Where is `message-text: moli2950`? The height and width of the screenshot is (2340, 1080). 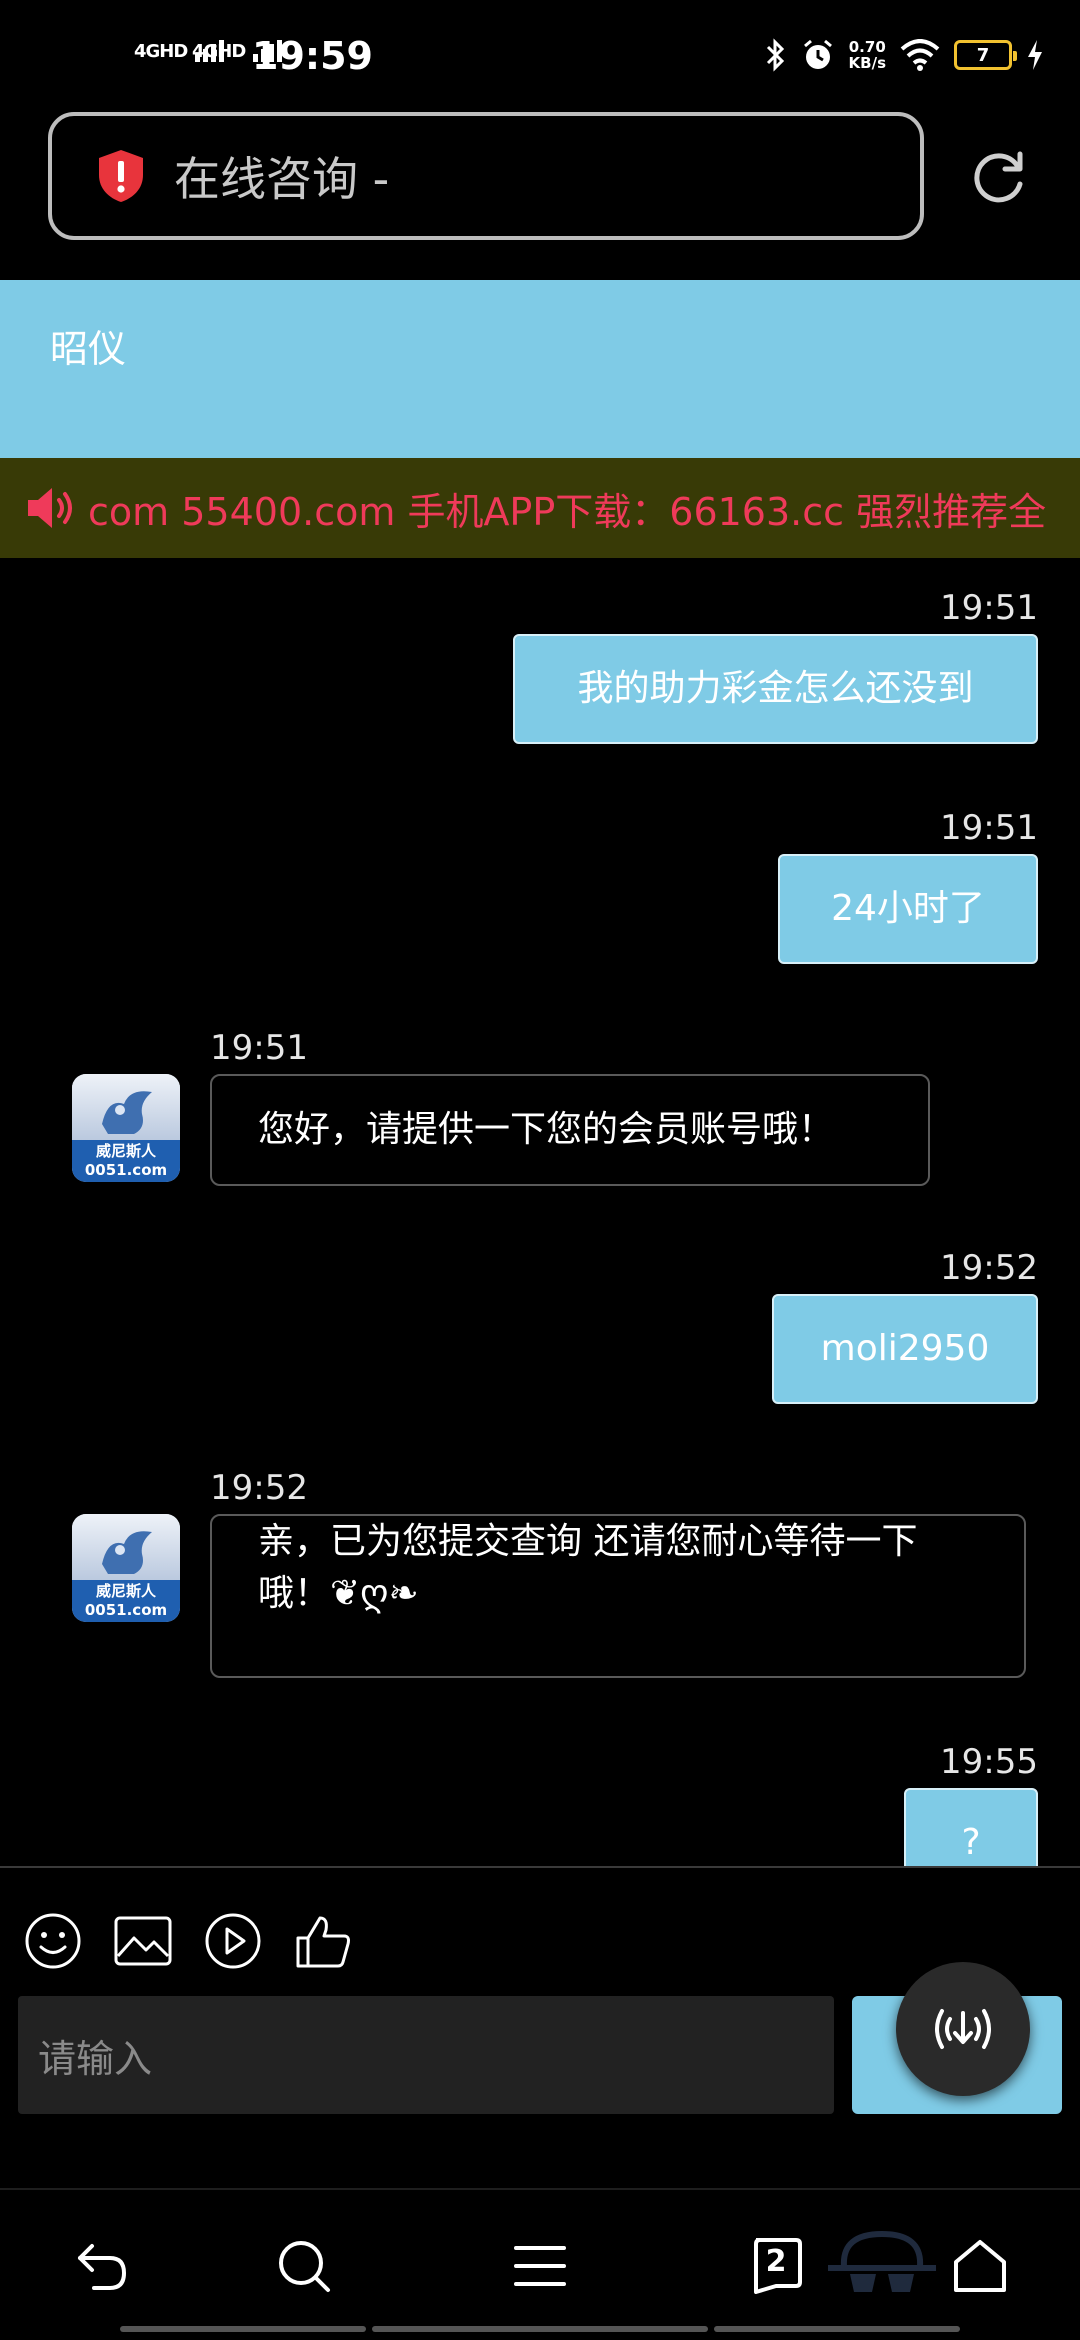
message-text: moli2950 is located at coordinates (905, 1348).